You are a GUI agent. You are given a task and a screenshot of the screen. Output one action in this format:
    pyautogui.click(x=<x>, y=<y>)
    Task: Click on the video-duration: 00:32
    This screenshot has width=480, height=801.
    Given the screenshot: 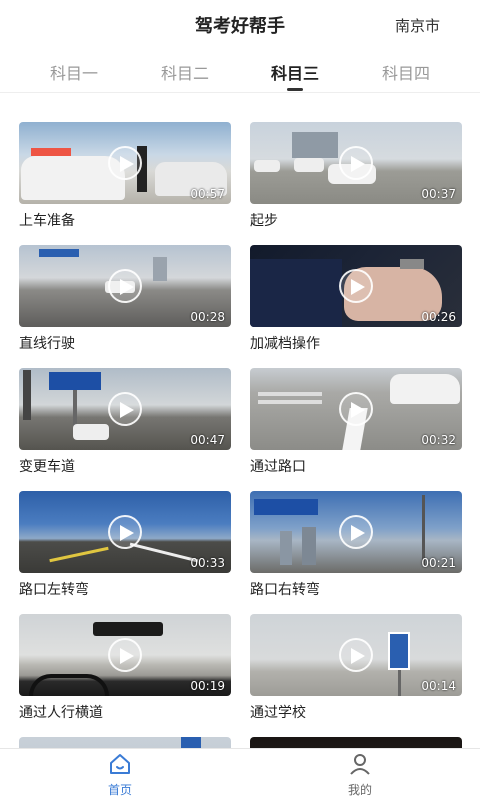 What is the action you would take?
    pyautogui.click(x=438, y=440)
    